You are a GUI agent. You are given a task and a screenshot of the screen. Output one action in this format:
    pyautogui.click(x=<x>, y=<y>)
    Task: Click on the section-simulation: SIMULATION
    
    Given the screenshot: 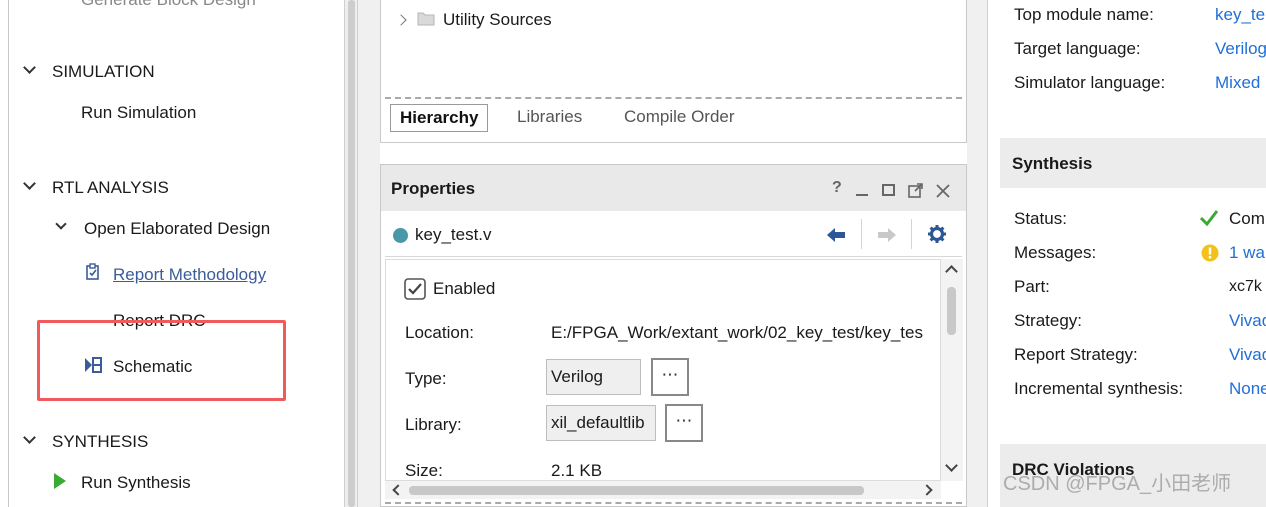 What is the action you would take?
    pyautogui.click(x=103, y=72)
    